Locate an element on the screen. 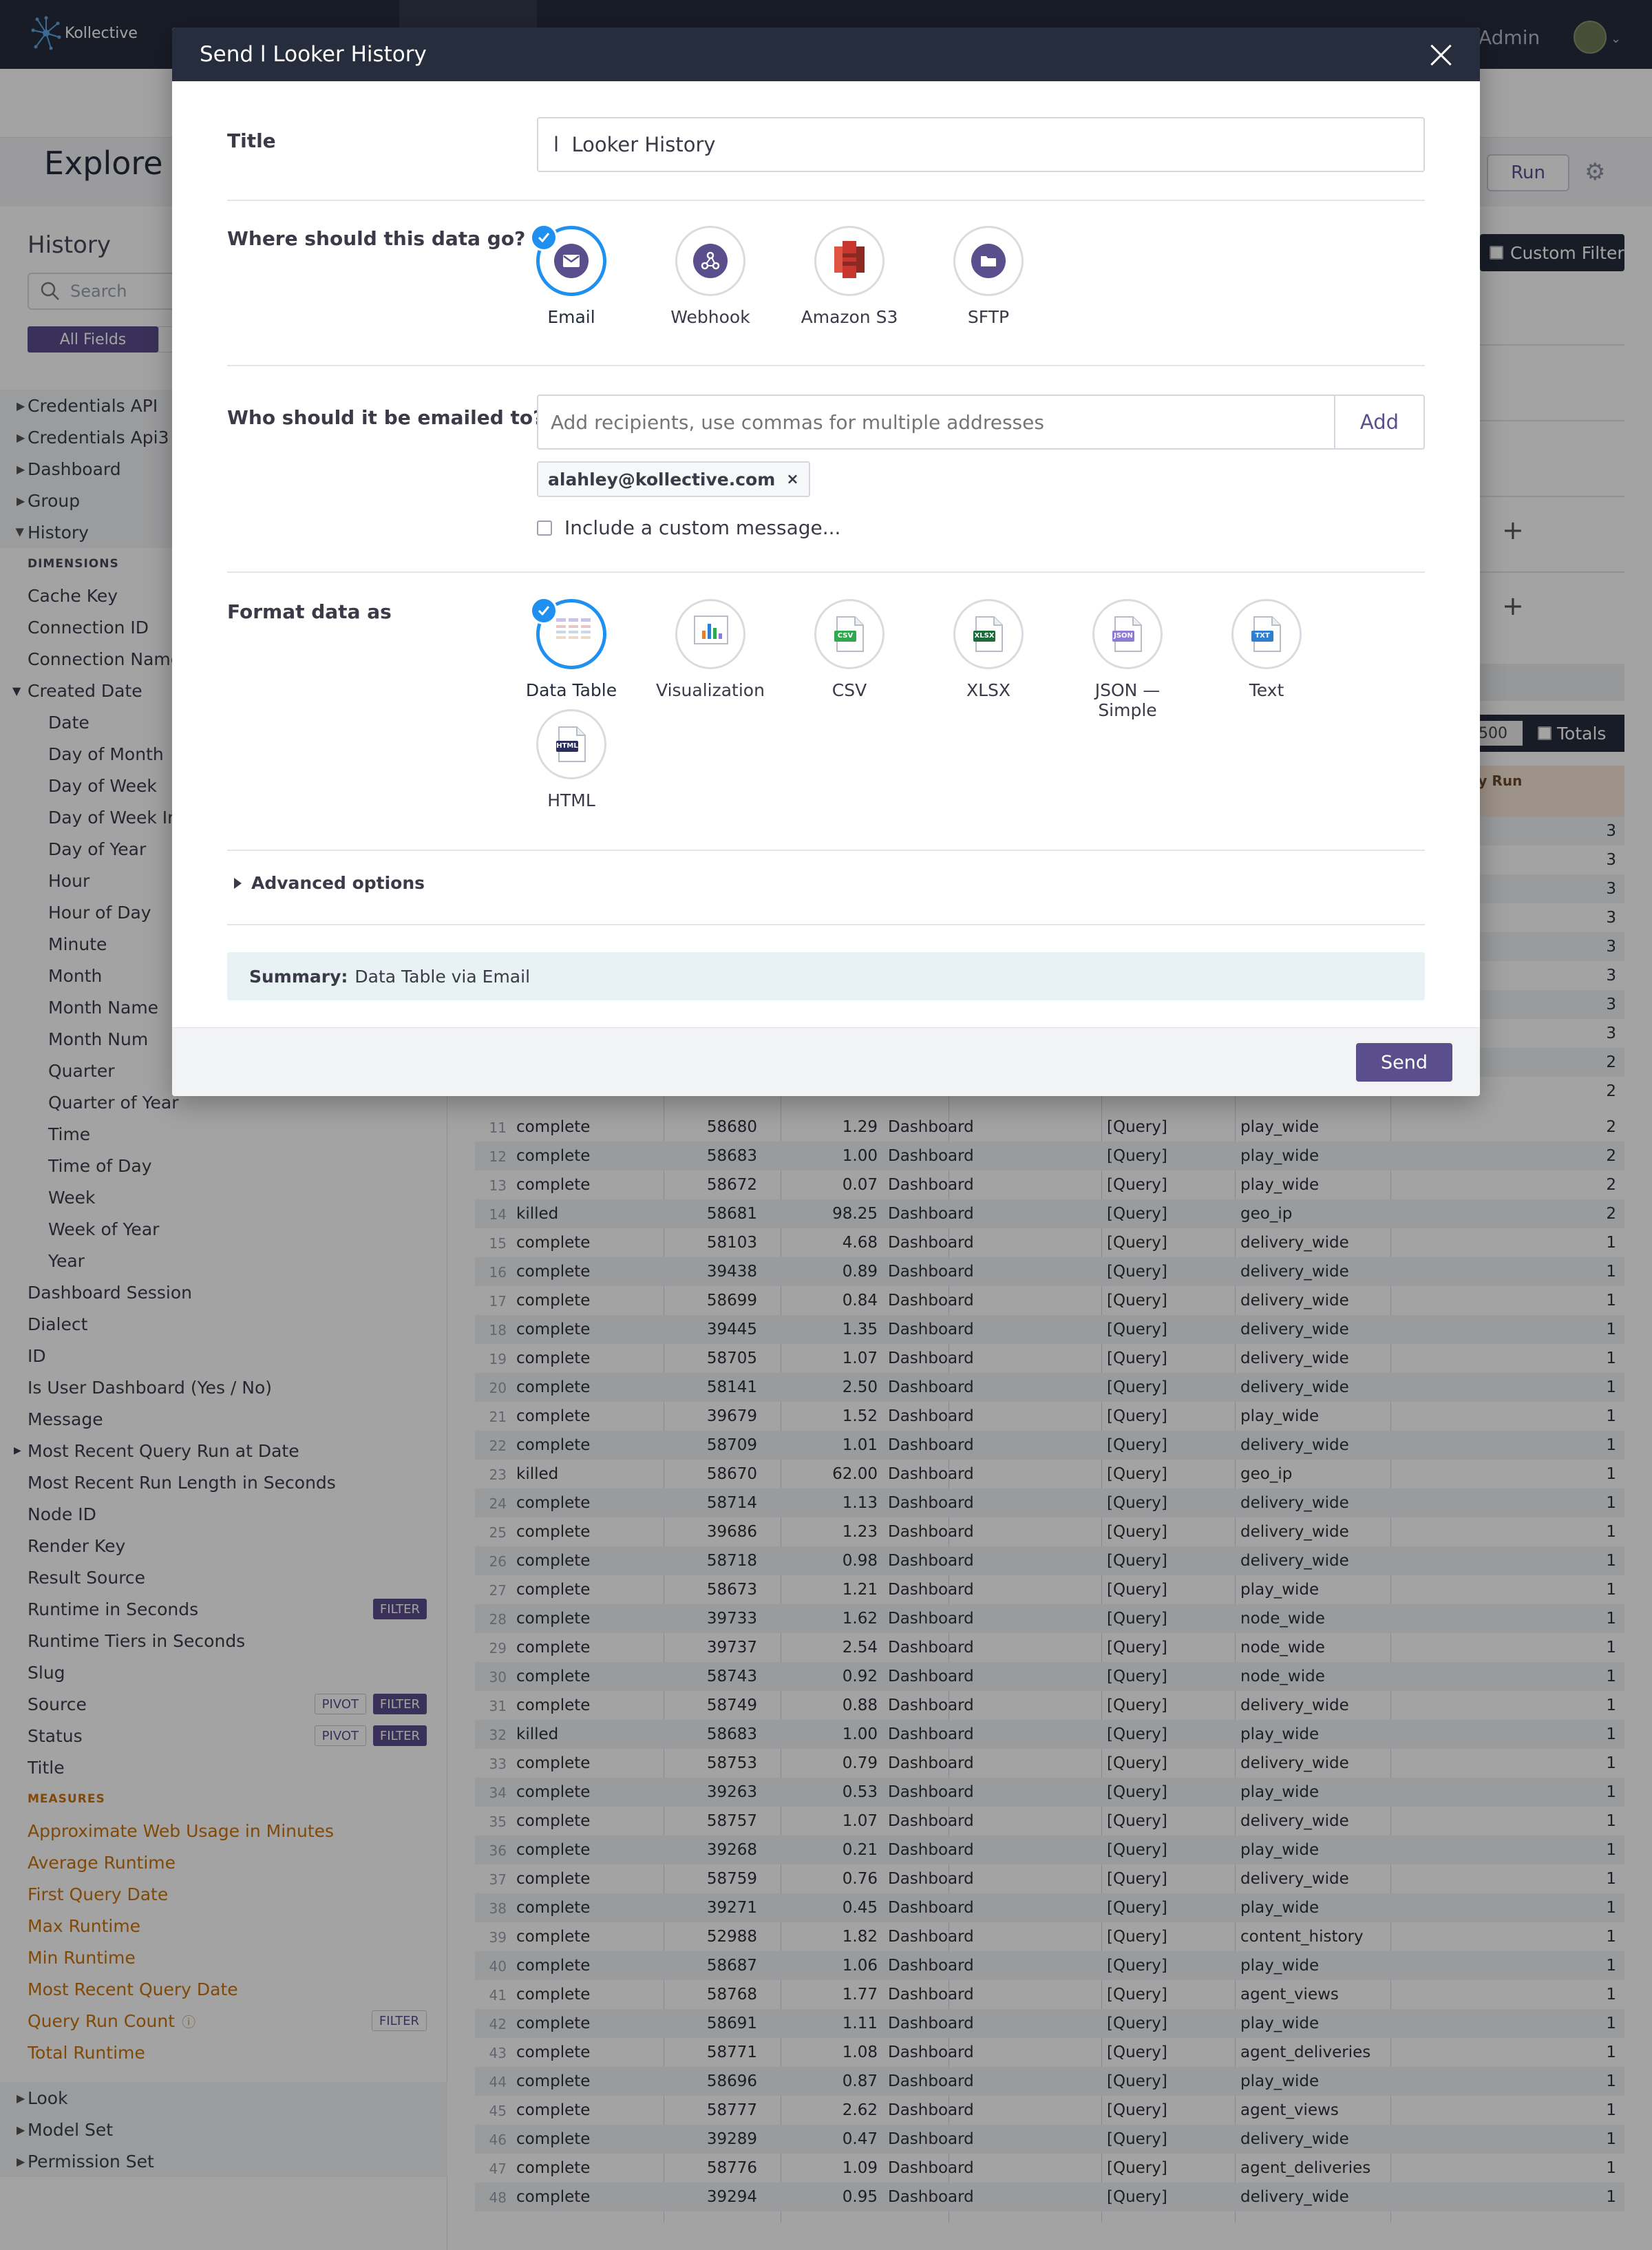 The height and width of the screenshot is (2250, 1652). destination-option-label: Amazon S3 is located at coordinates (849, 317).